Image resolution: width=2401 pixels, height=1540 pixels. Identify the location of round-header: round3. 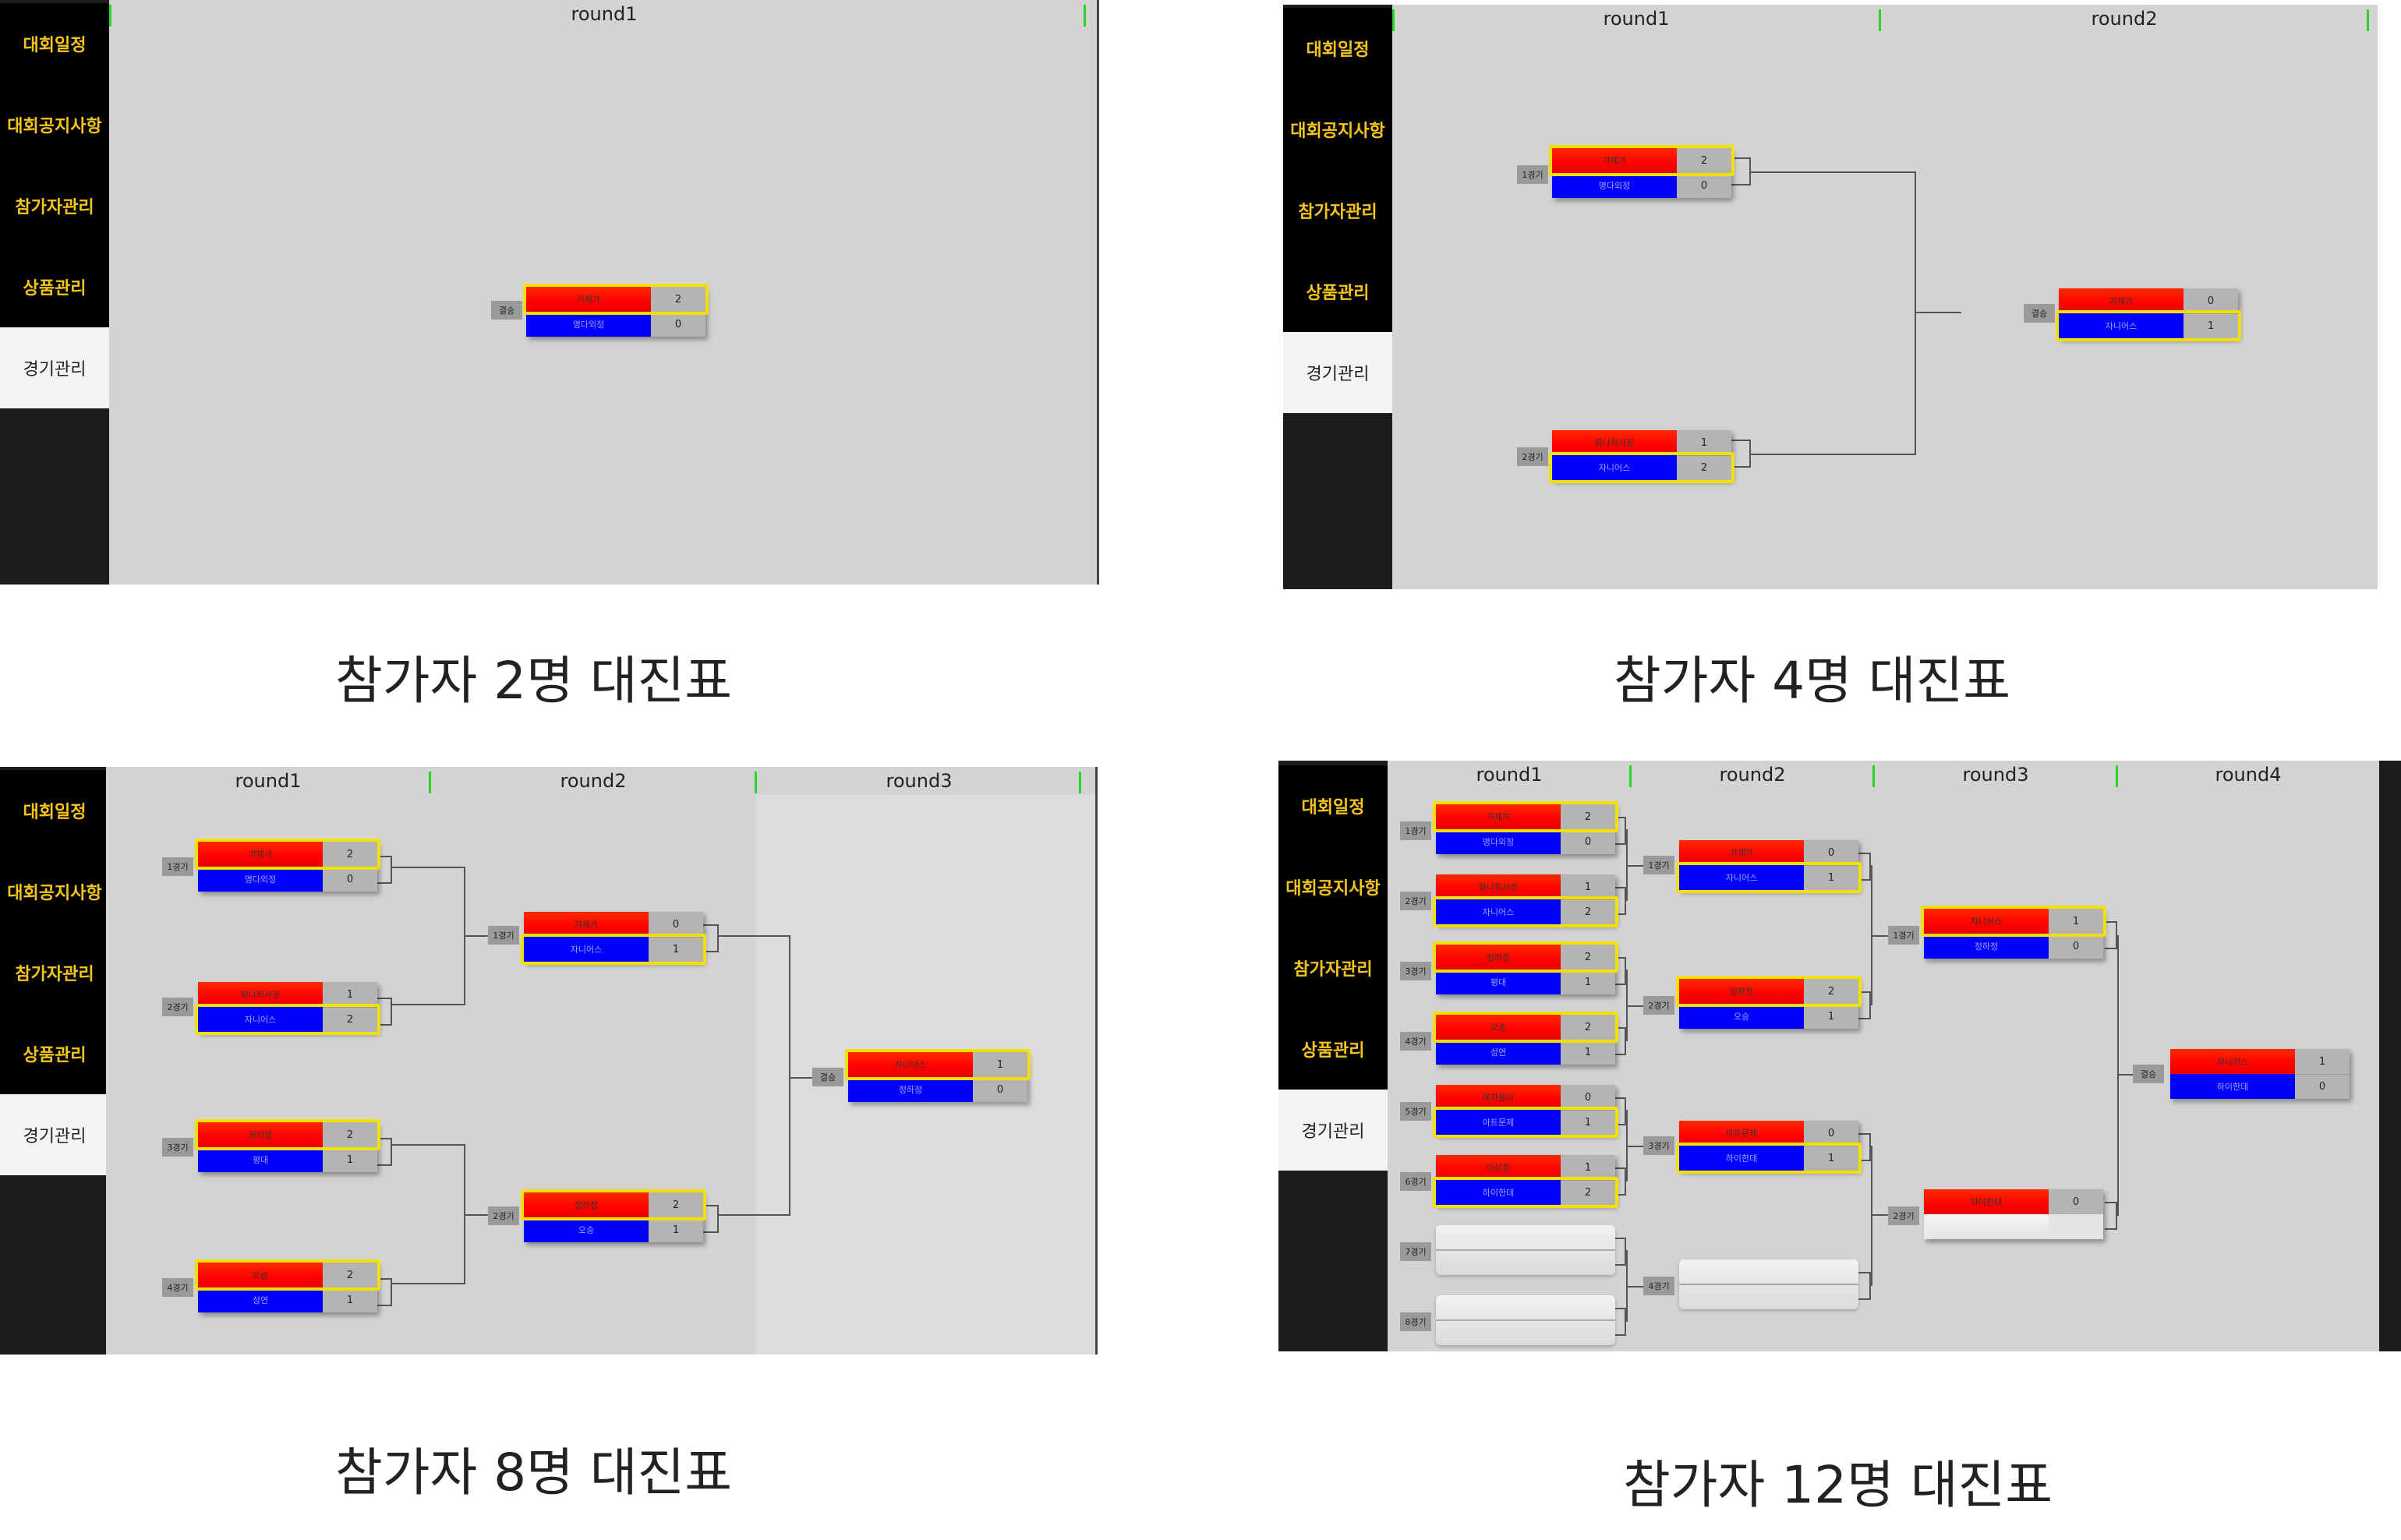
(919, 781).